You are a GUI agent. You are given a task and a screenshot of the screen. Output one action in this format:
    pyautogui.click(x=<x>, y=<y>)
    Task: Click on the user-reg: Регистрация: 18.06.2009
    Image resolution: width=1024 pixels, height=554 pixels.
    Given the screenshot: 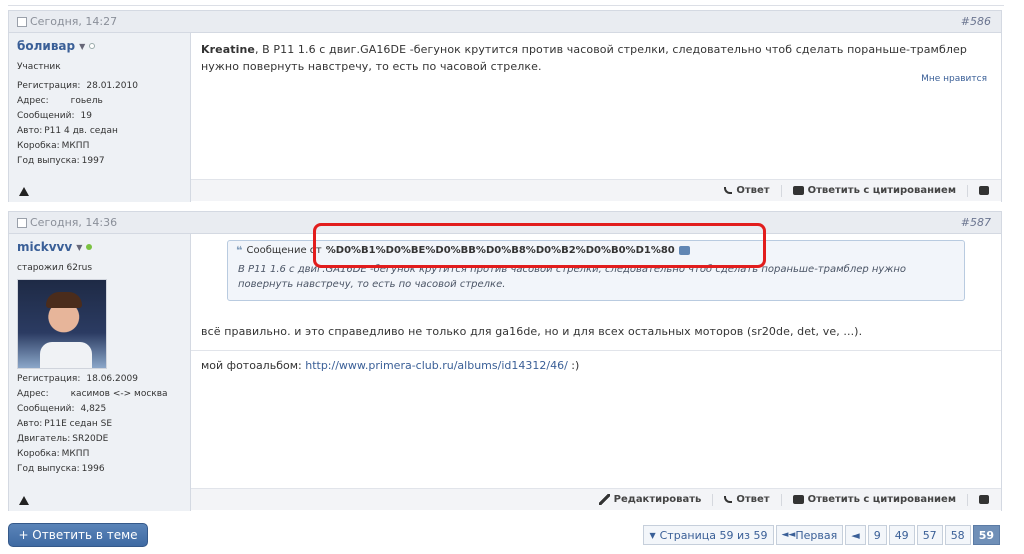 What is the action you would take?
    pyautogui.click(x=99, y=379)
    